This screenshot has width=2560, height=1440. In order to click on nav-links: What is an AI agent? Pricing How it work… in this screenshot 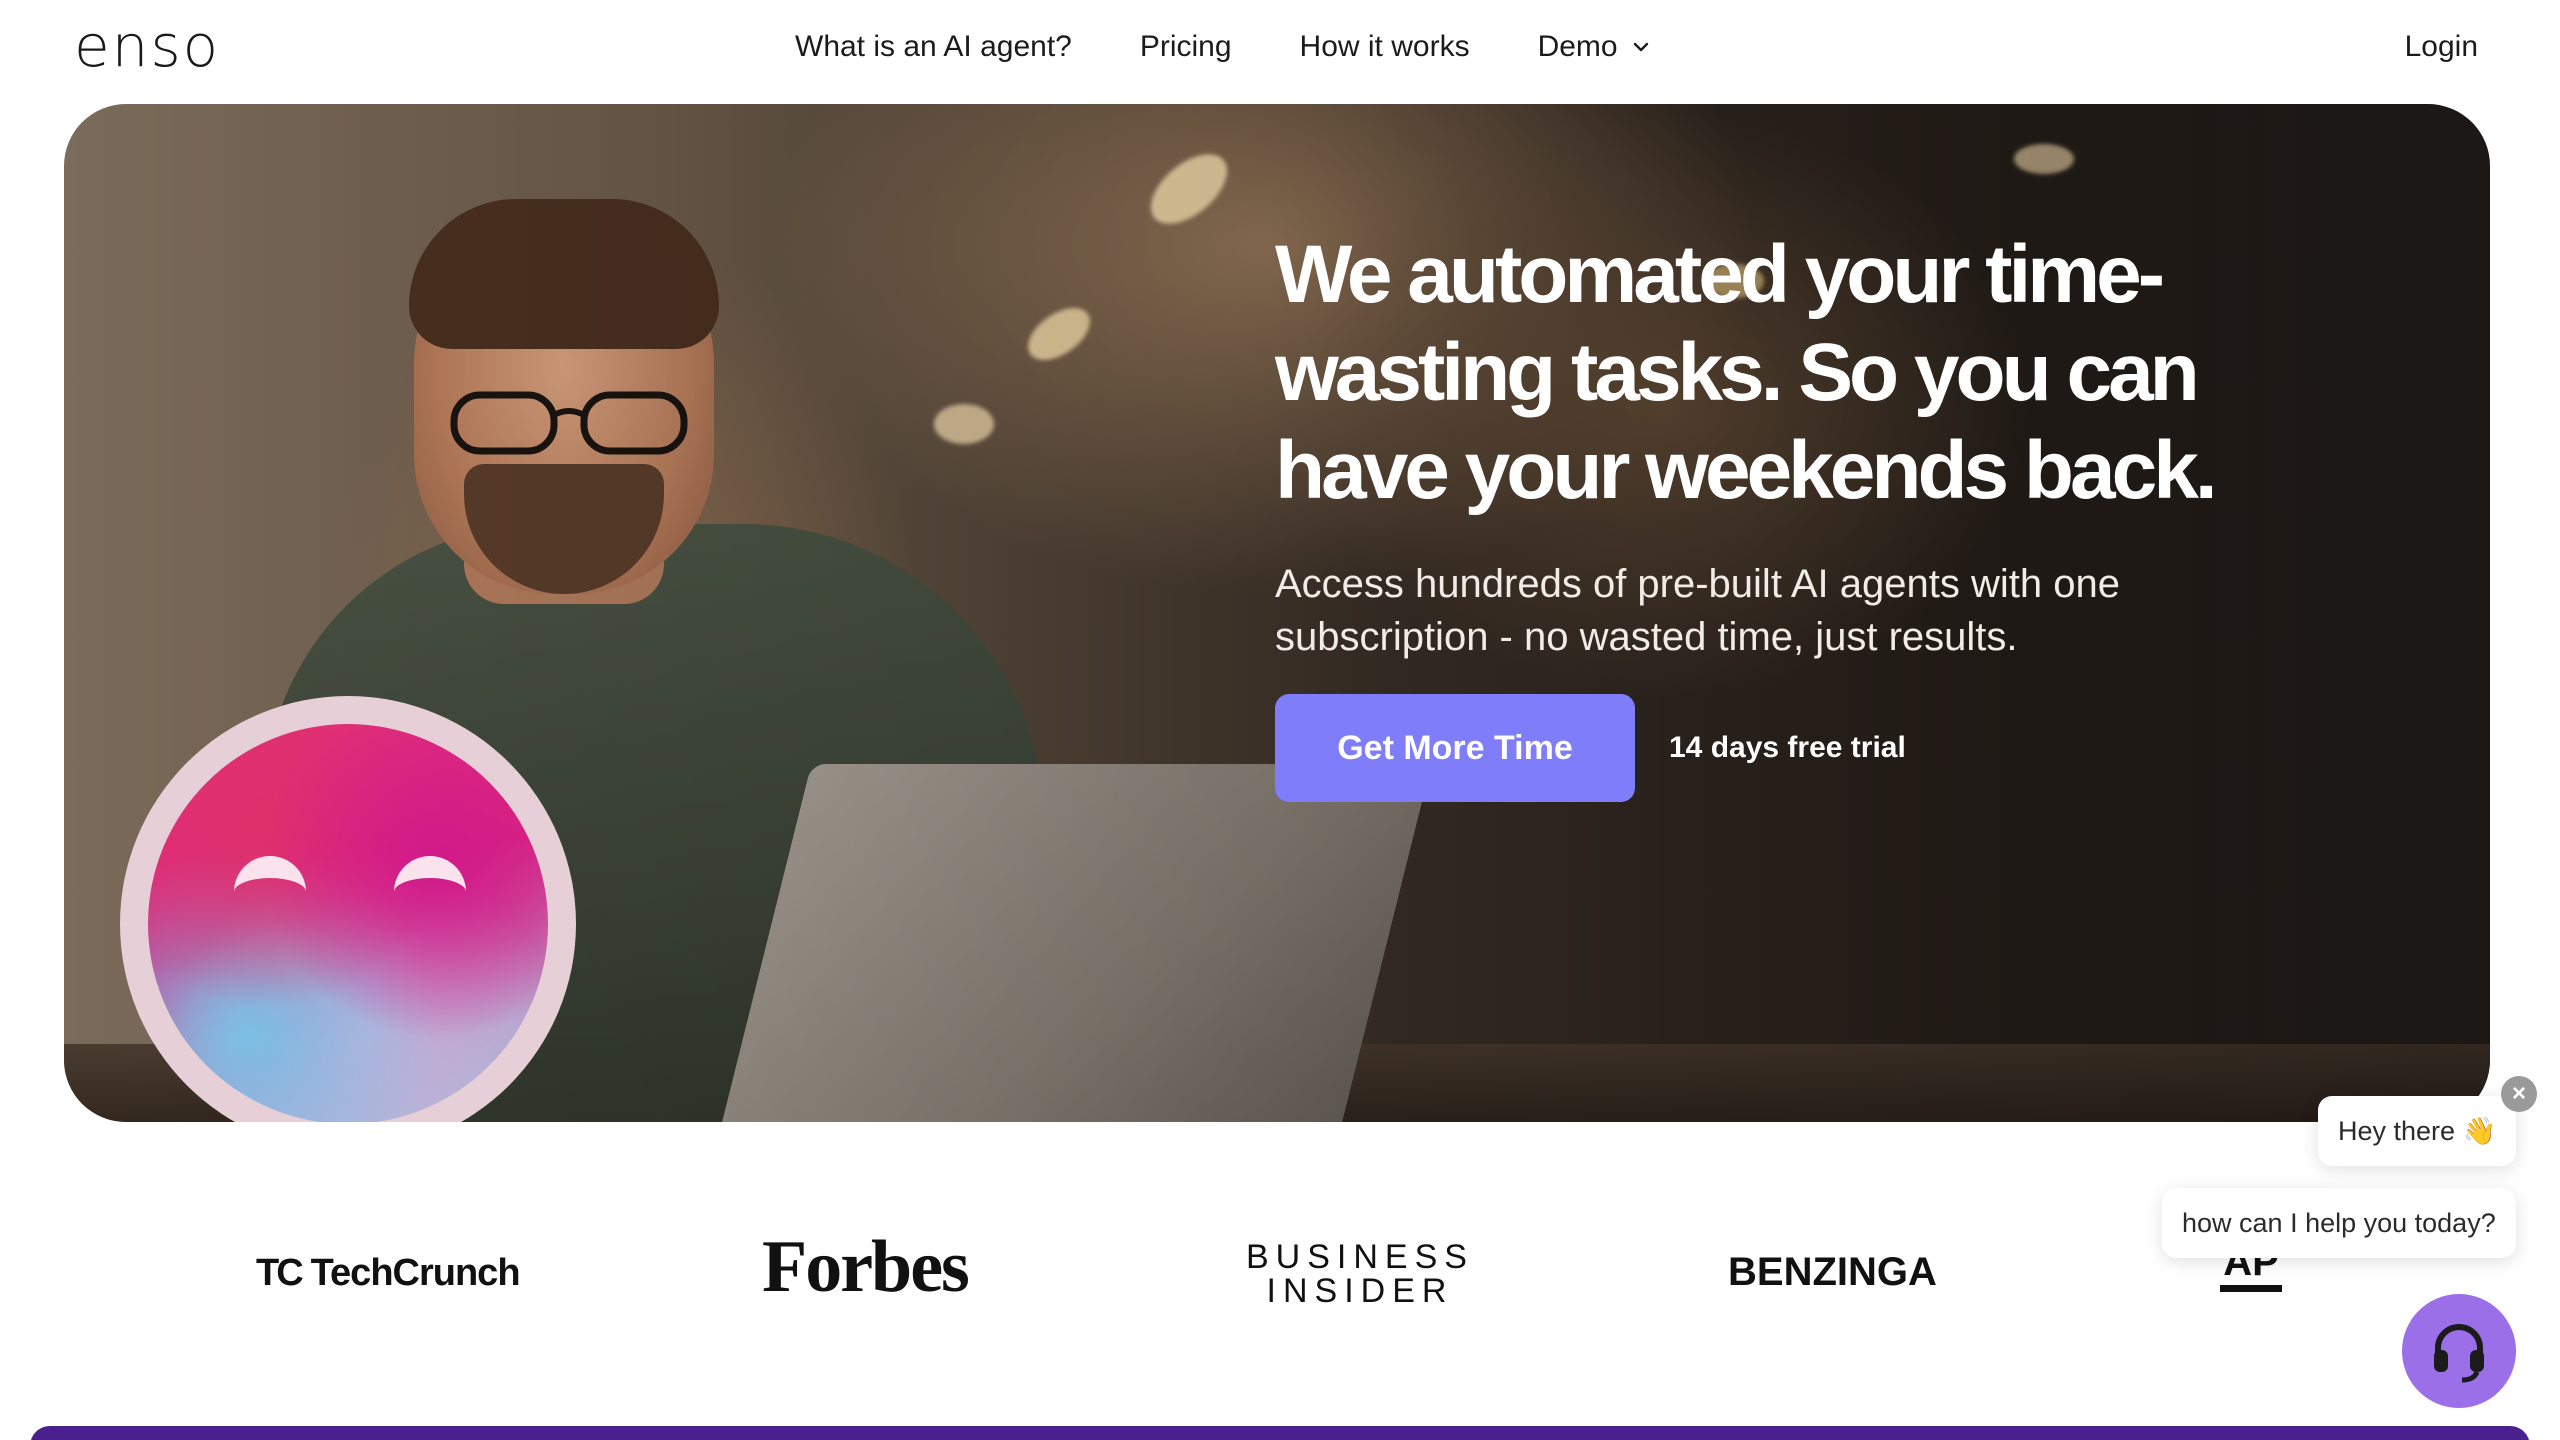, I will do `click(1222, 47)`.